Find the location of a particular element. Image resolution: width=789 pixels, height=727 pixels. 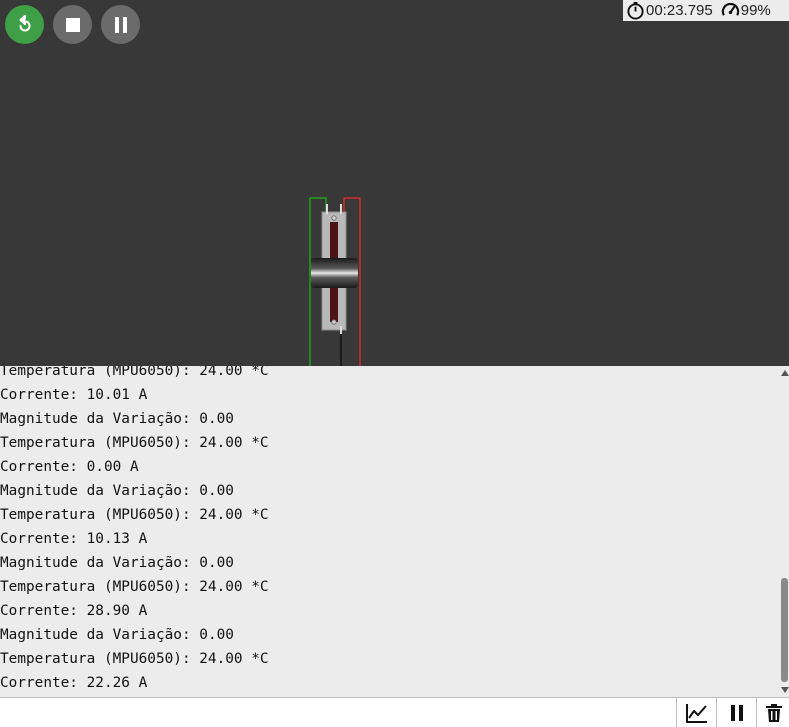

stop-button is located at coordinates (72, 24).